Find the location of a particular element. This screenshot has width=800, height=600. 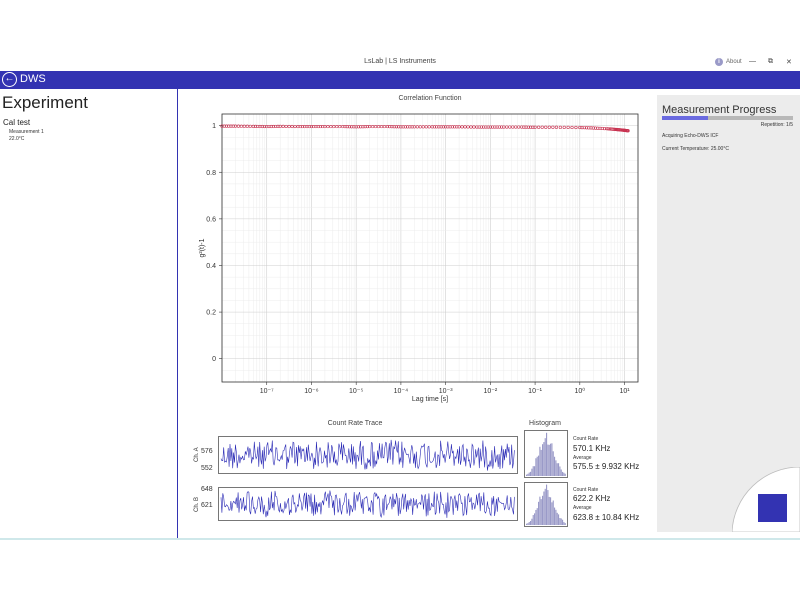

x-tick-label: 10¹ is located at coordinates (624, 391).